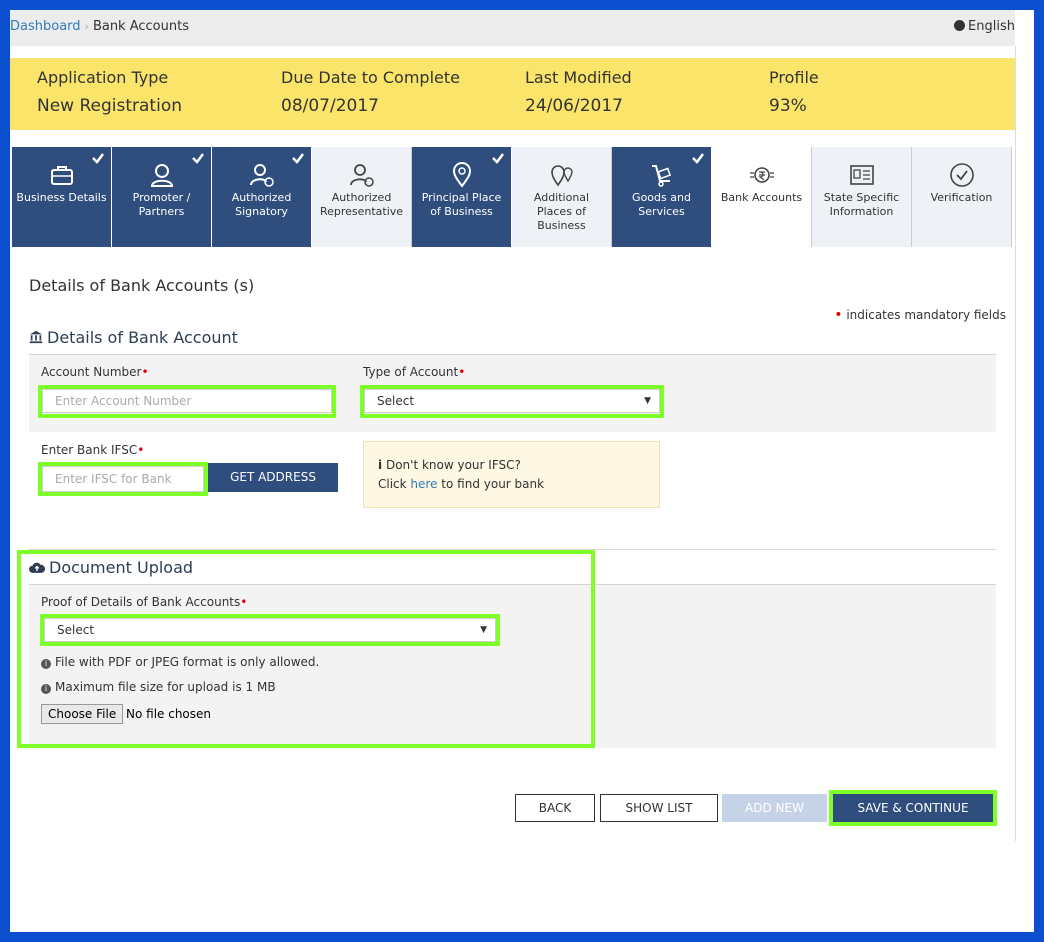  I want to click on language-selector: English, so click(984, 26).